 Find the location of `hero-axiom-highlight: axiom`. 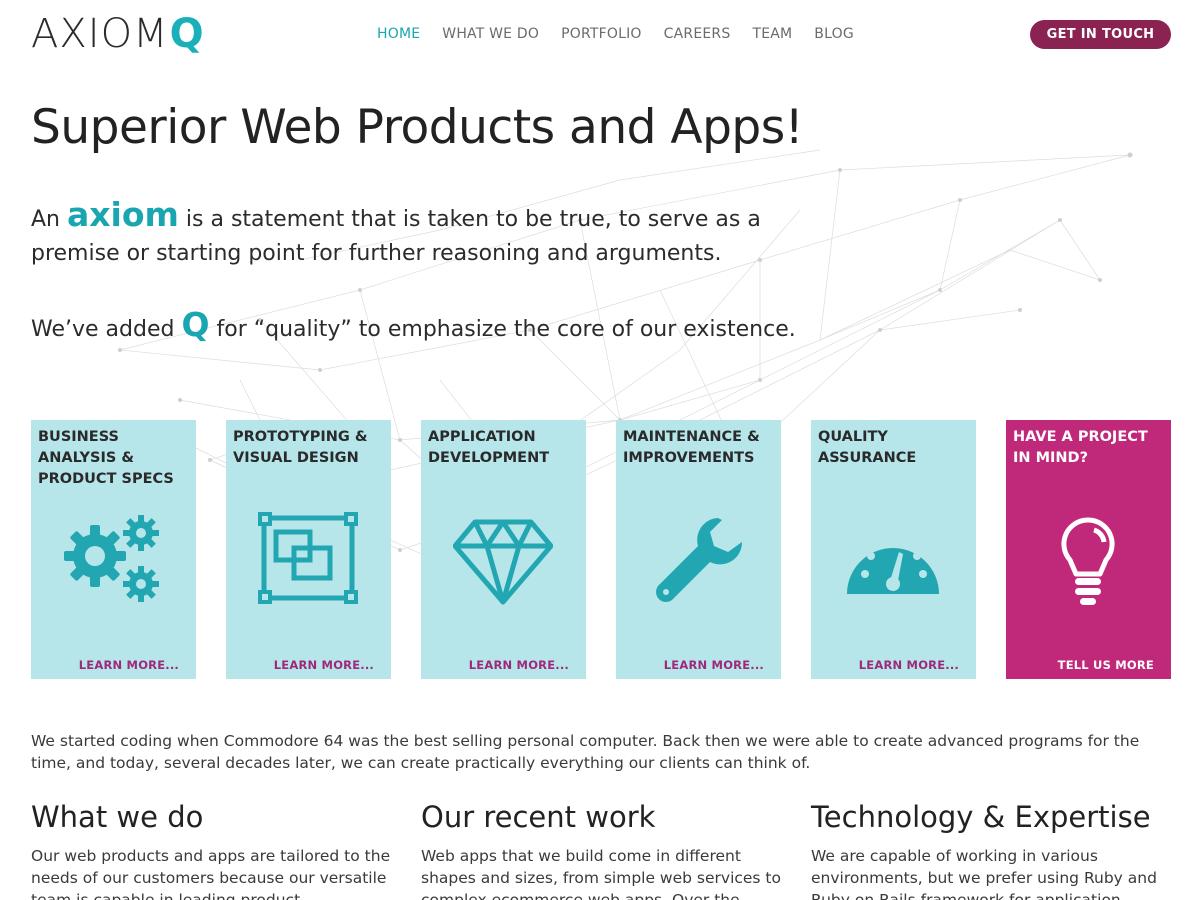

hero-axiom-highlight: axiom is located at coordinates (123, 214).